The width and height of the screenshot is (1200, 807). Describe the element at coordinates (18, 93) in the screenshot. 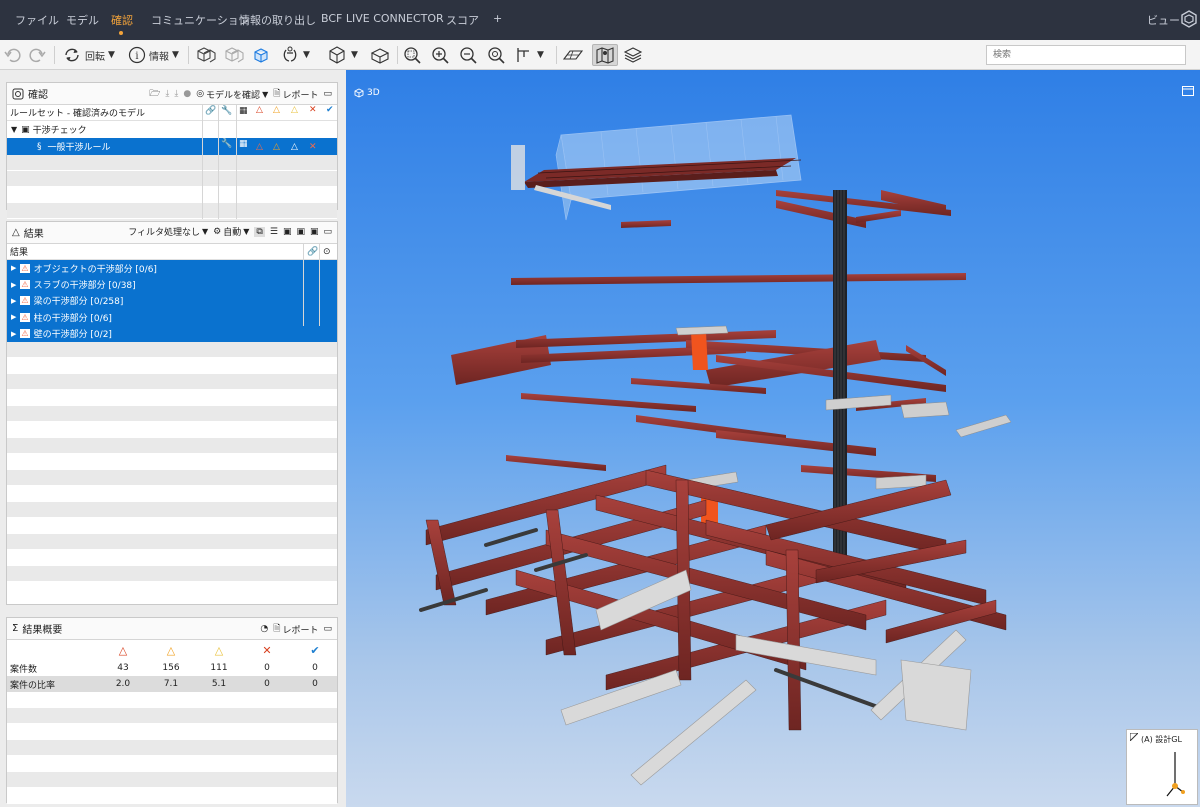

I see `checking-icon` at that location.